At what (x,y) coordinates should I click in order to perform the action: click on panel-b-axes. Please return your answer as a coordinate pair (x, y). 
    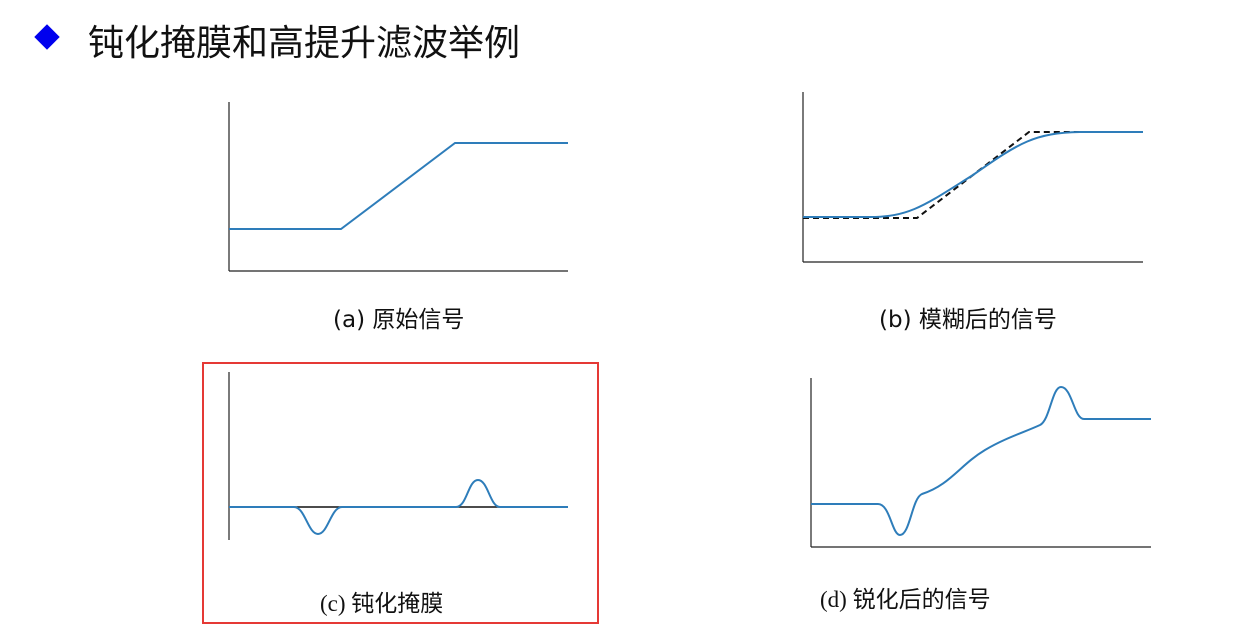
    Looking at the image, I should click on (972, 177).